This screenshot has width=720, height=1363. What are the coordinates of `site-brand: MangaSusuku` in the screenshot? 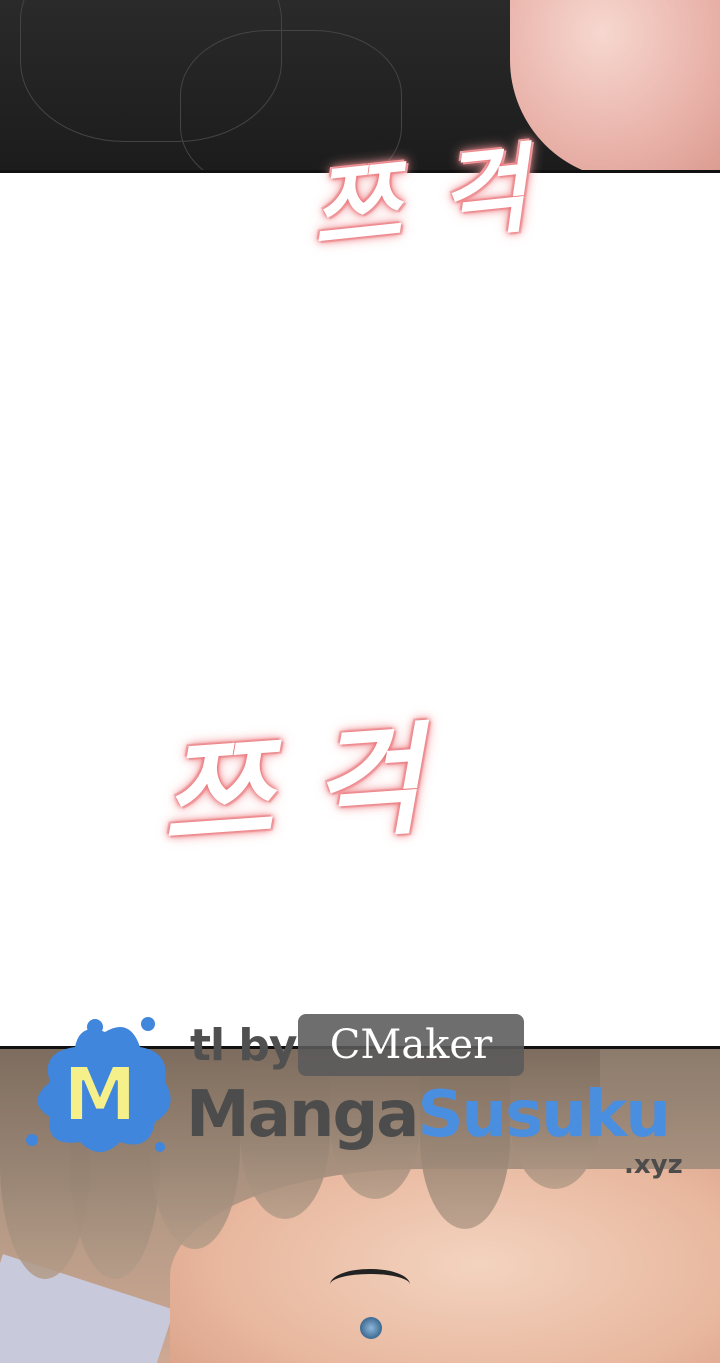 It's located at (428, 1115).